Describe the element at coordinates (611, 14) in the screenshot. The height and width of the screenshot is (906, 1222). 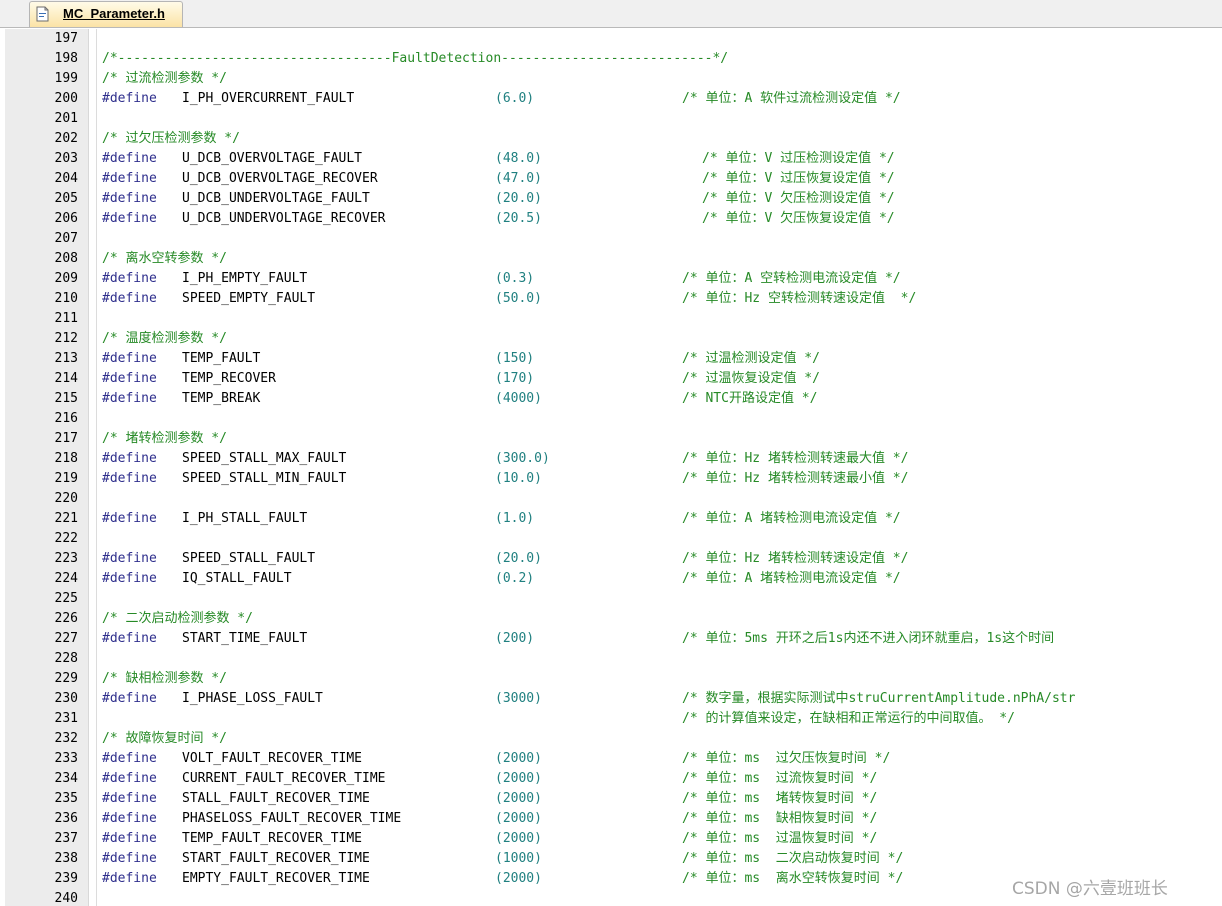
I see `editor-tab-bar: MC_Parameter.h` at that location.